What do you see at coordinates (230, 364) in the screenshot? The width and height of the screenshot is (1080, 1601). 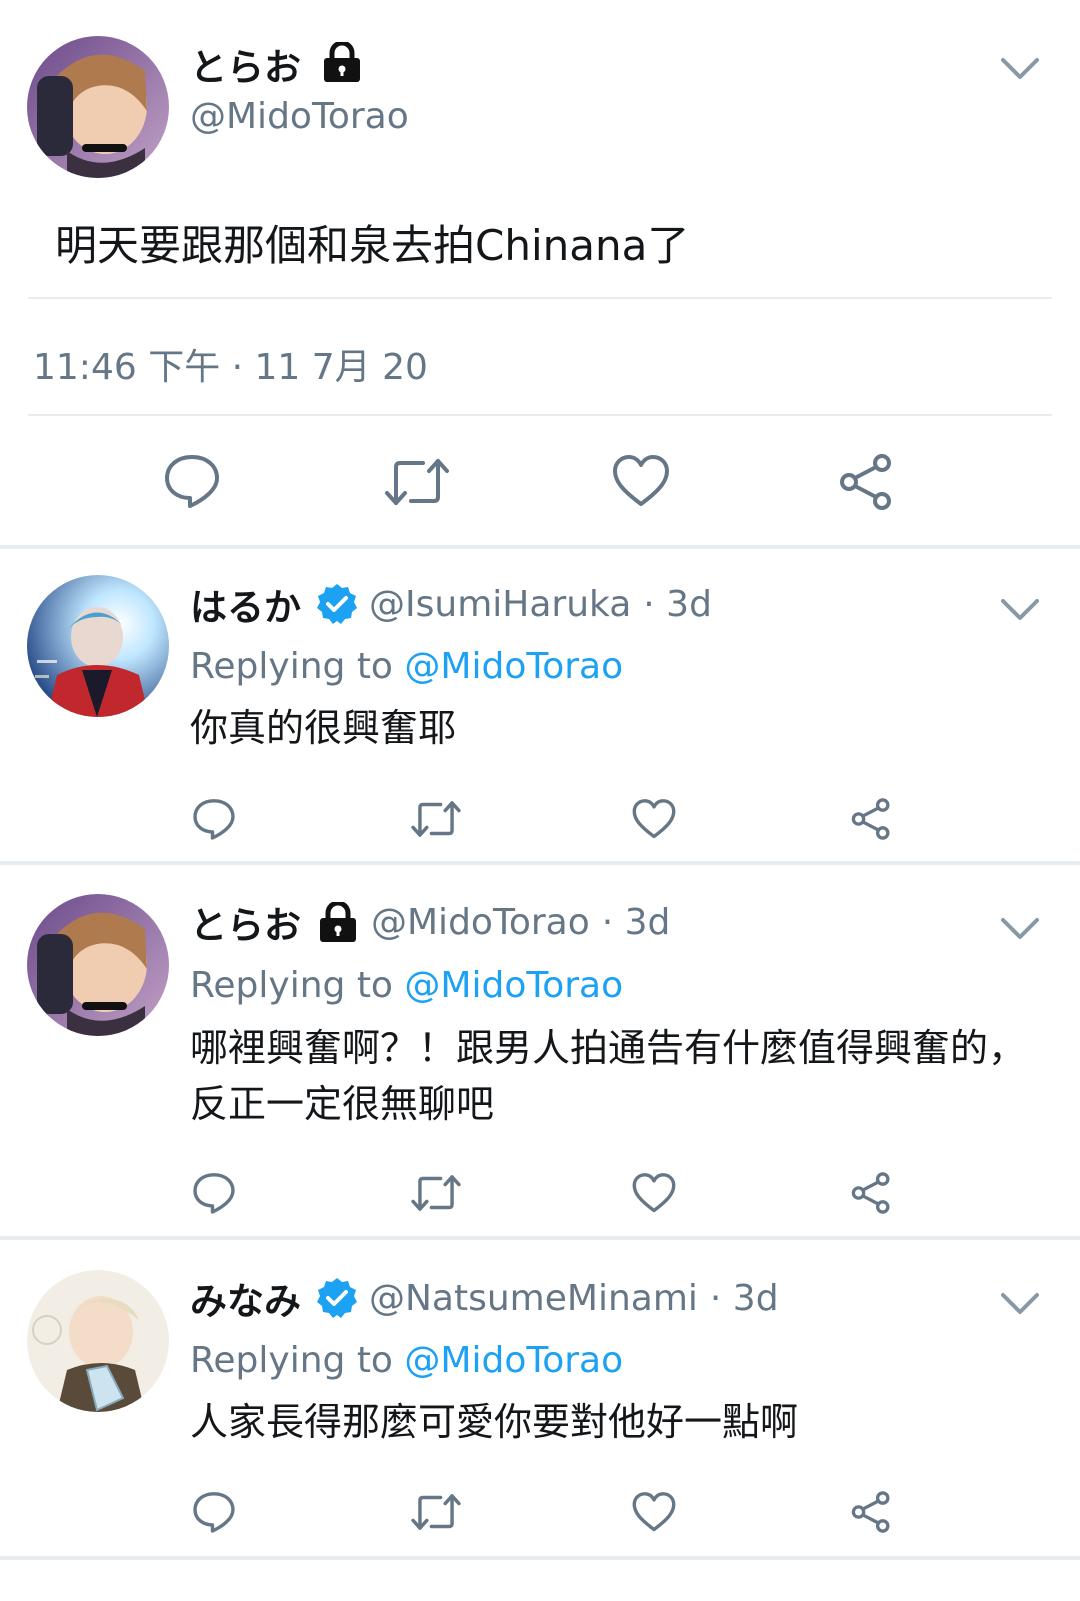 I see `tweet-timestamp: 11:46 下午 · 11 7月 20` at bounding box center [230, 364].